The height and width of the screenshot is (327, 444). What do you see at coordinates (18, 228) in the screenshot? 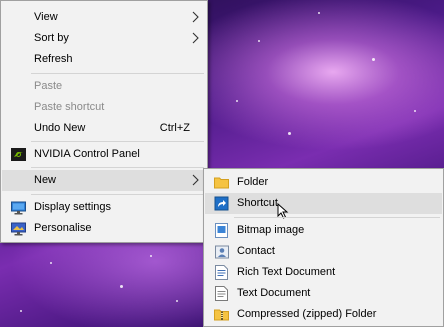
I see `personalise-icon` at bounding box center [18, 228].